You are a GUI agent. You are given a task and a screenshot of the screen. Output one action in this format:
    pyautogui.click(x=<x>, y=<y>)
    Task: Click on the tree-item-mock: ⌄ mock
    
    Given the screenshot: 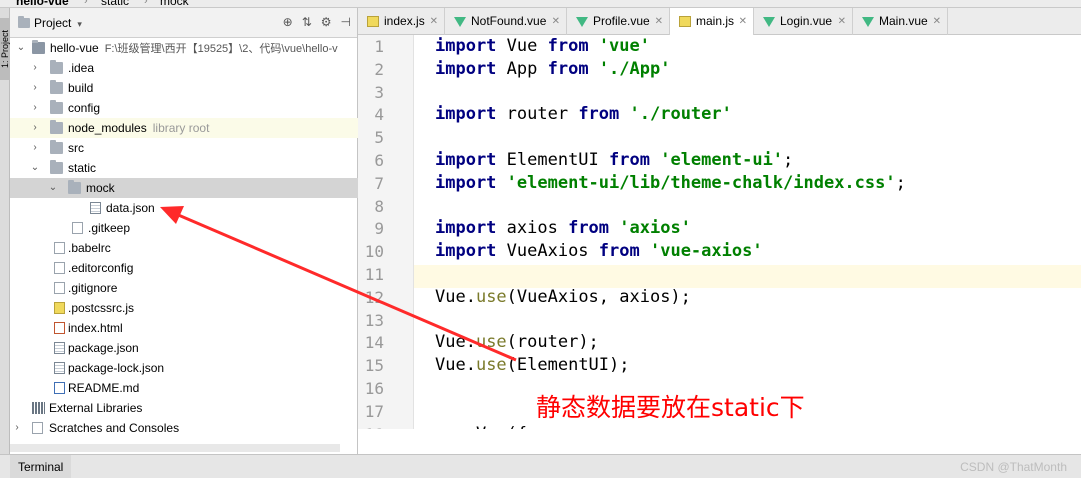 What is the action you would take?
    pyautogui.click(x=184, y=188)
    